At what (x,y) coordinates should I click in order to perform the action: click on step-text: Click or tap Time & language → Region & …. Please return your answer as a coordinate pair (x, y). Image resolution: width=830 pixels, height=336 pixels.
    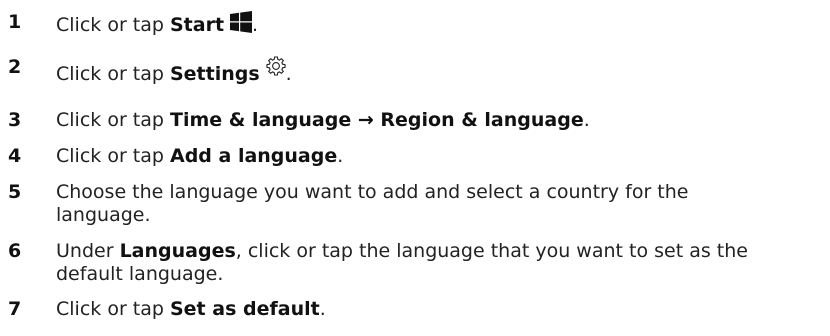
    Looking at the image, I should click on (416, 120).